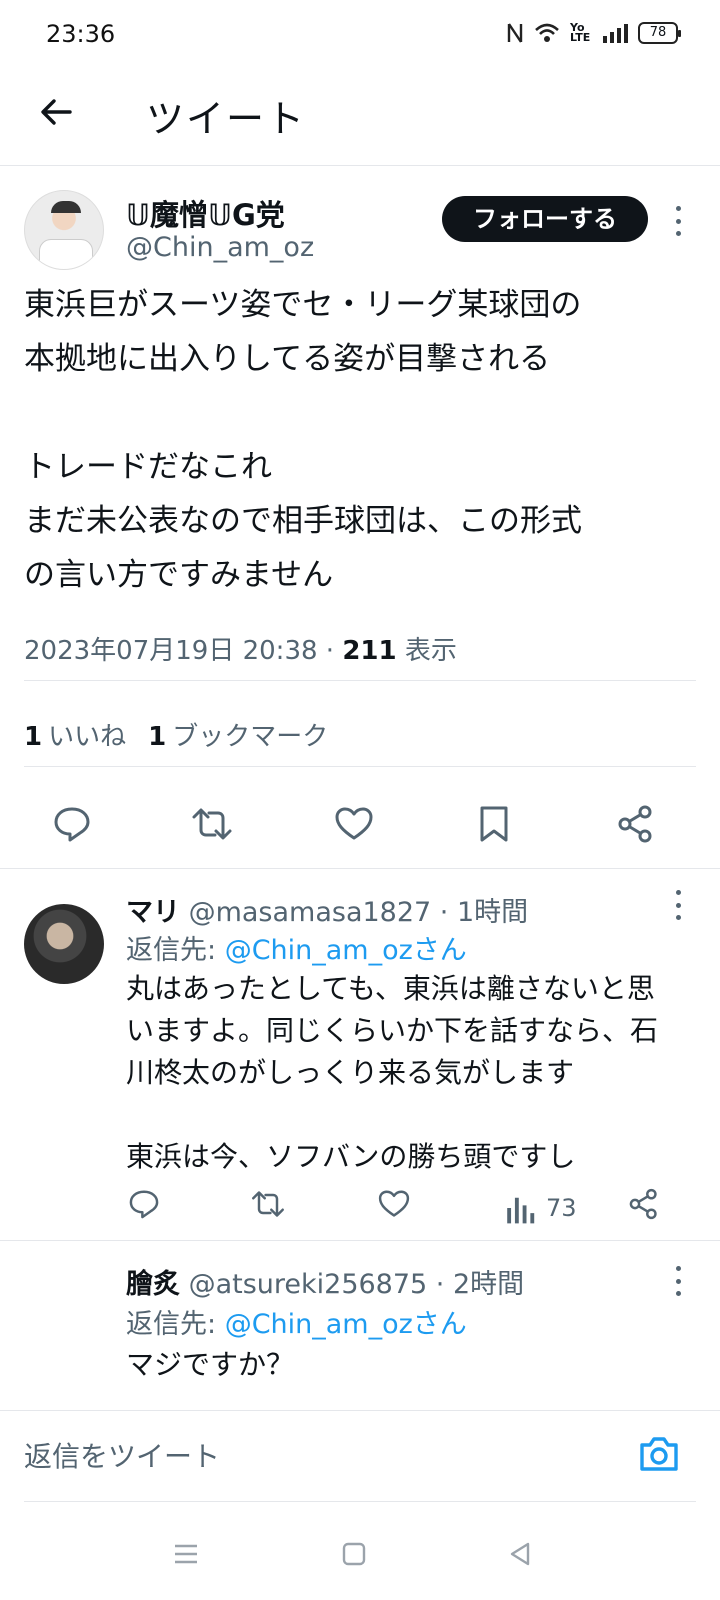 The height and width of the screenshot is (1600, 720). What do you see at coordinates (153, 1284) in the screenshot?
I see `reply-author-name: 膾炙` at bounding box center [153, 1284].